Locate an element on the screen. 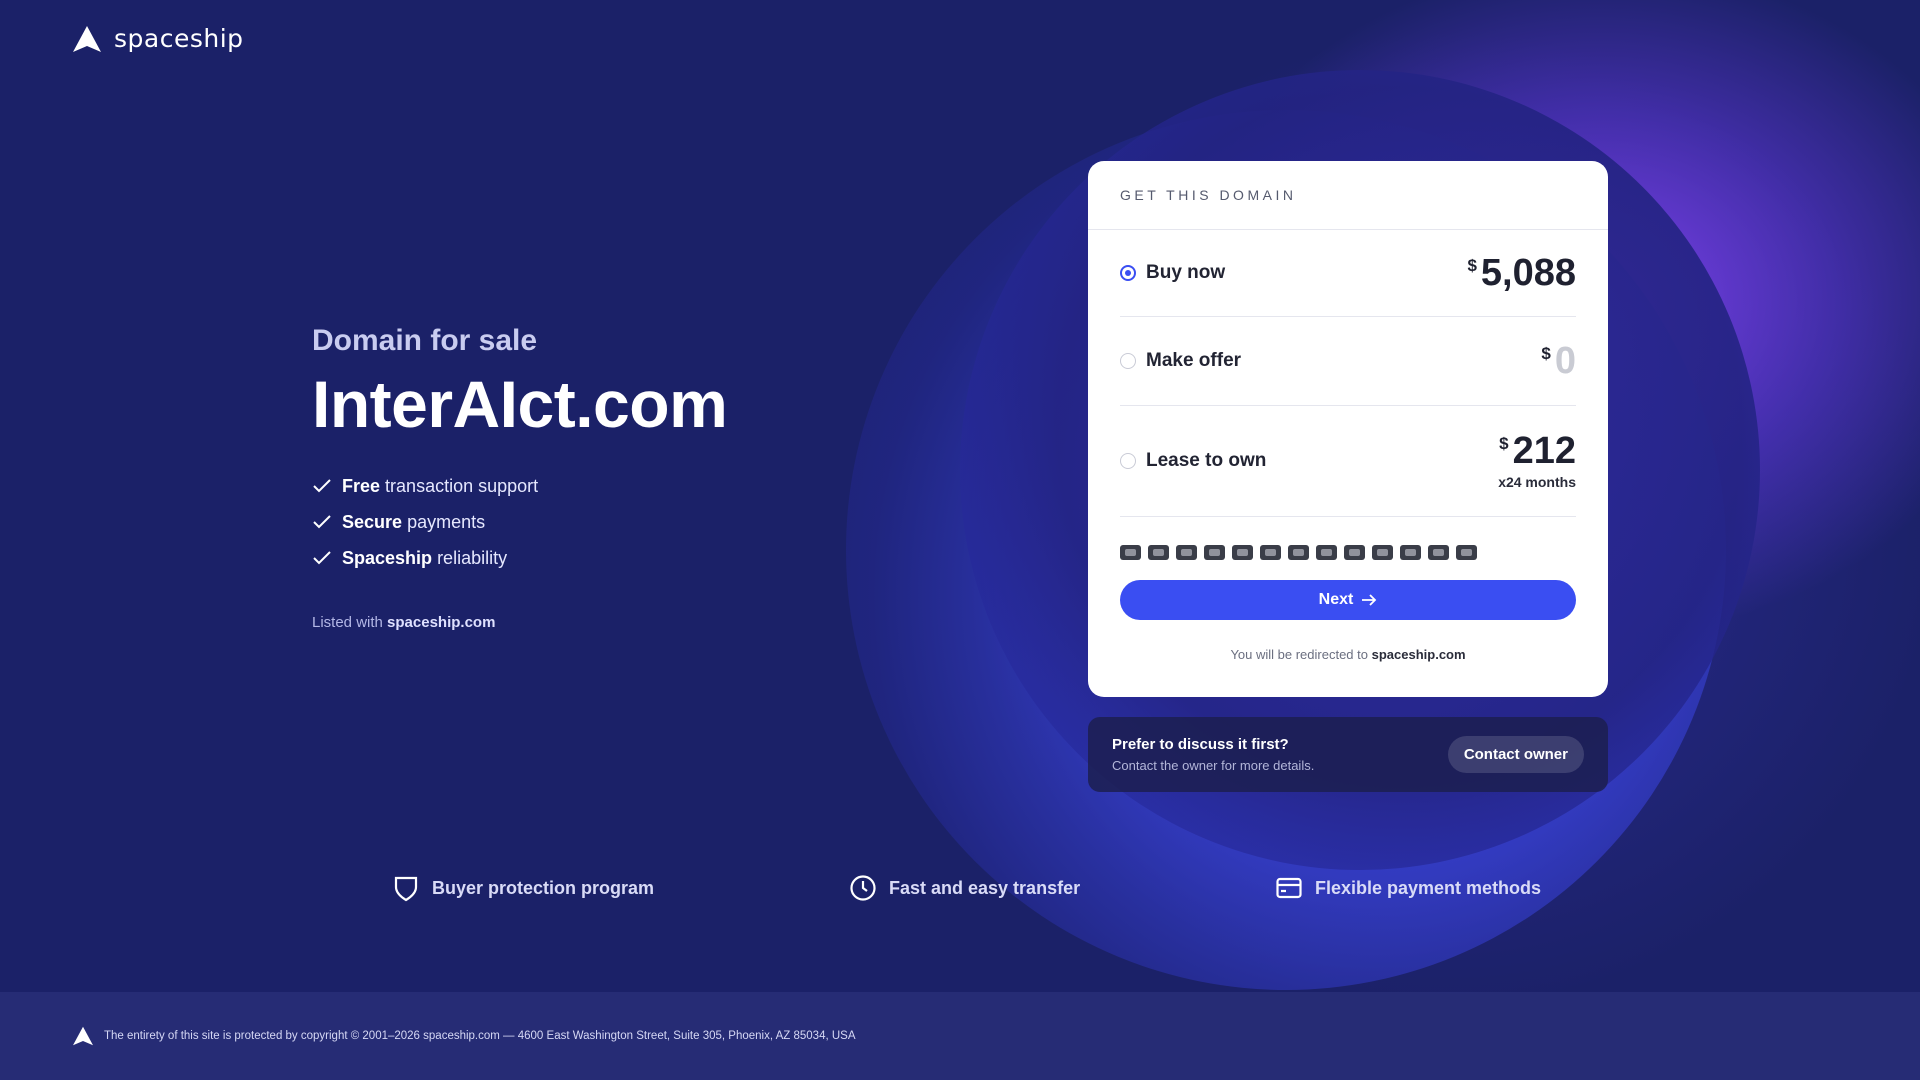 The width and height of the screenshot is (1920, 1080). price-amount: 5,088 is located at coordinates (1528, 273).